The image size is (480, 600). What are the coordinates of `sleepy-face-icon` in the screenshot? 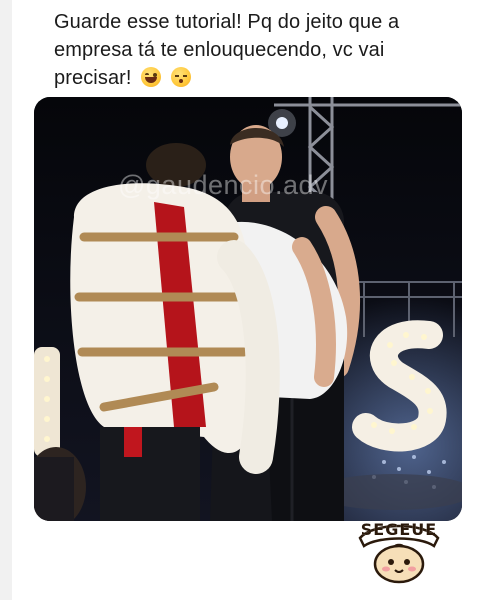 It's located at (180, 77).